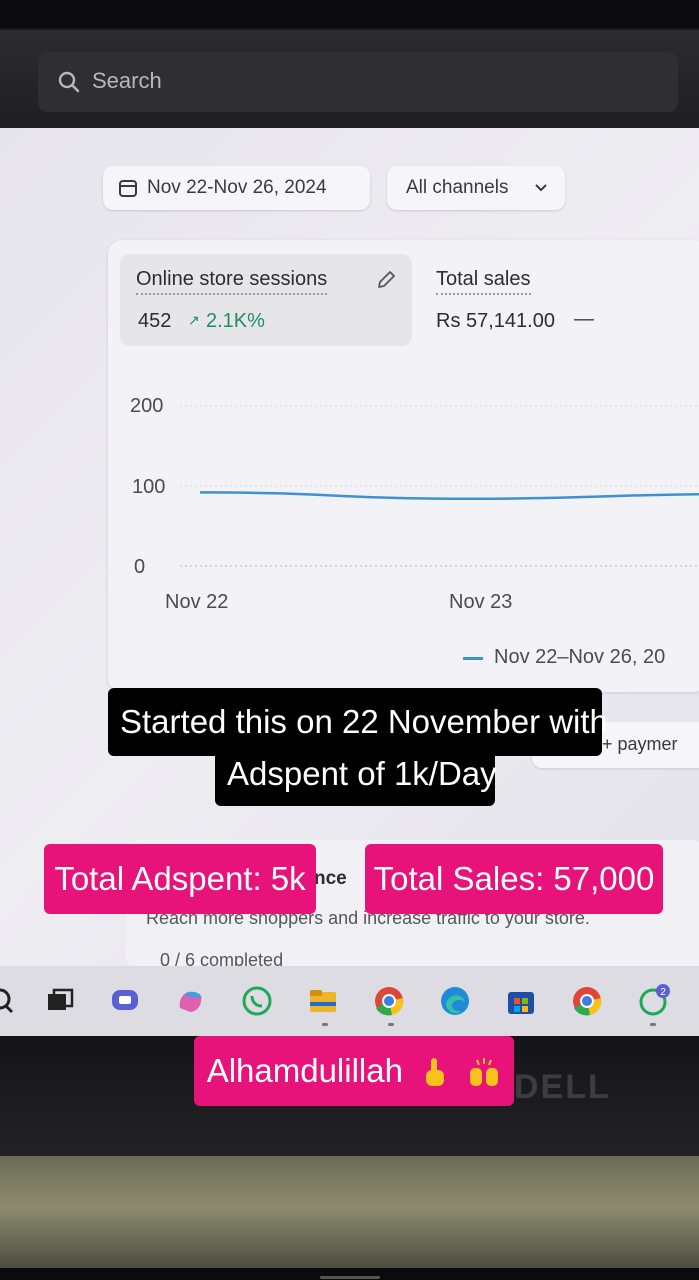 This screenshot has height=1280, width=699. What do you see at coordinates (386, 280) in the screenshot?
I see `pencil-icon` at bounding box center [386, 280].